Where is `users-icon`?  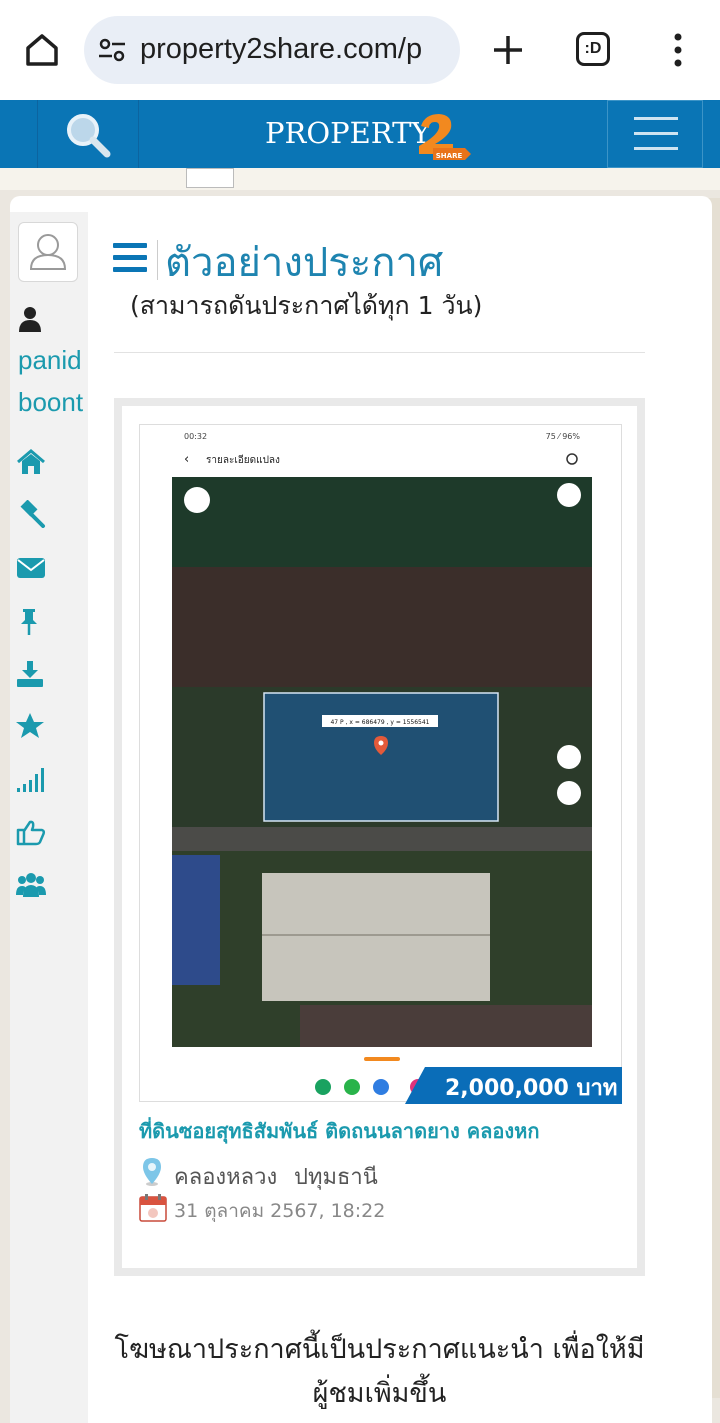 users-icon is located at coordinates (31, 884).